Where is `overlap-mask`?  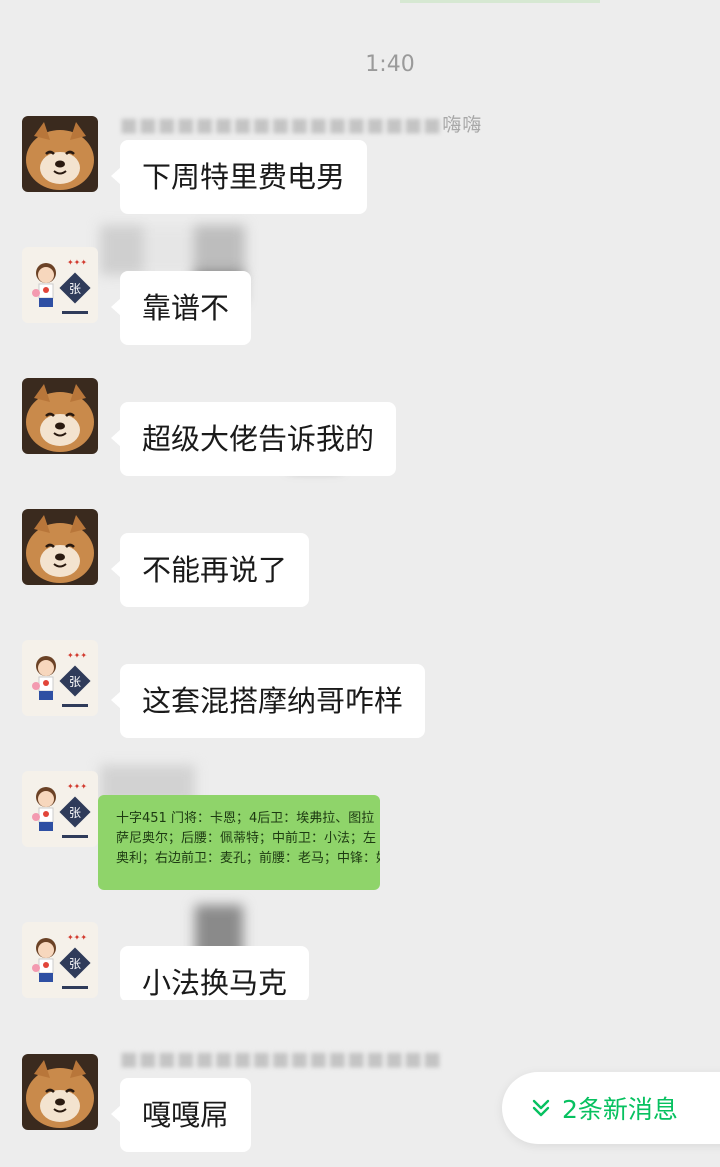 overlap-mask is located at coordinates (230, 1020).